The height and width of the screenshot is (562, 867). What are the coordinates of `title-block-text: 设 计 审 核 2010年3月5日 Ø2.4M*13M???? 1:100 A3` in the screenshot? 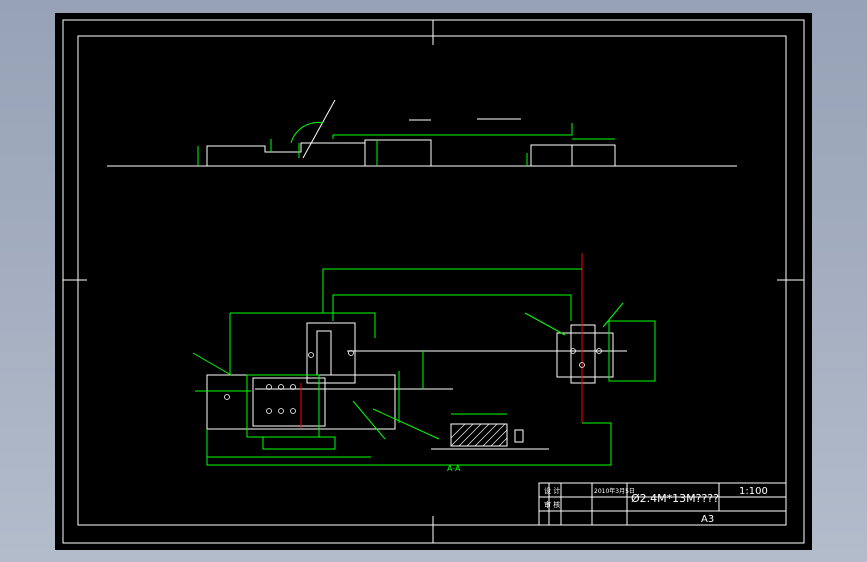 It's located at (656, 505).